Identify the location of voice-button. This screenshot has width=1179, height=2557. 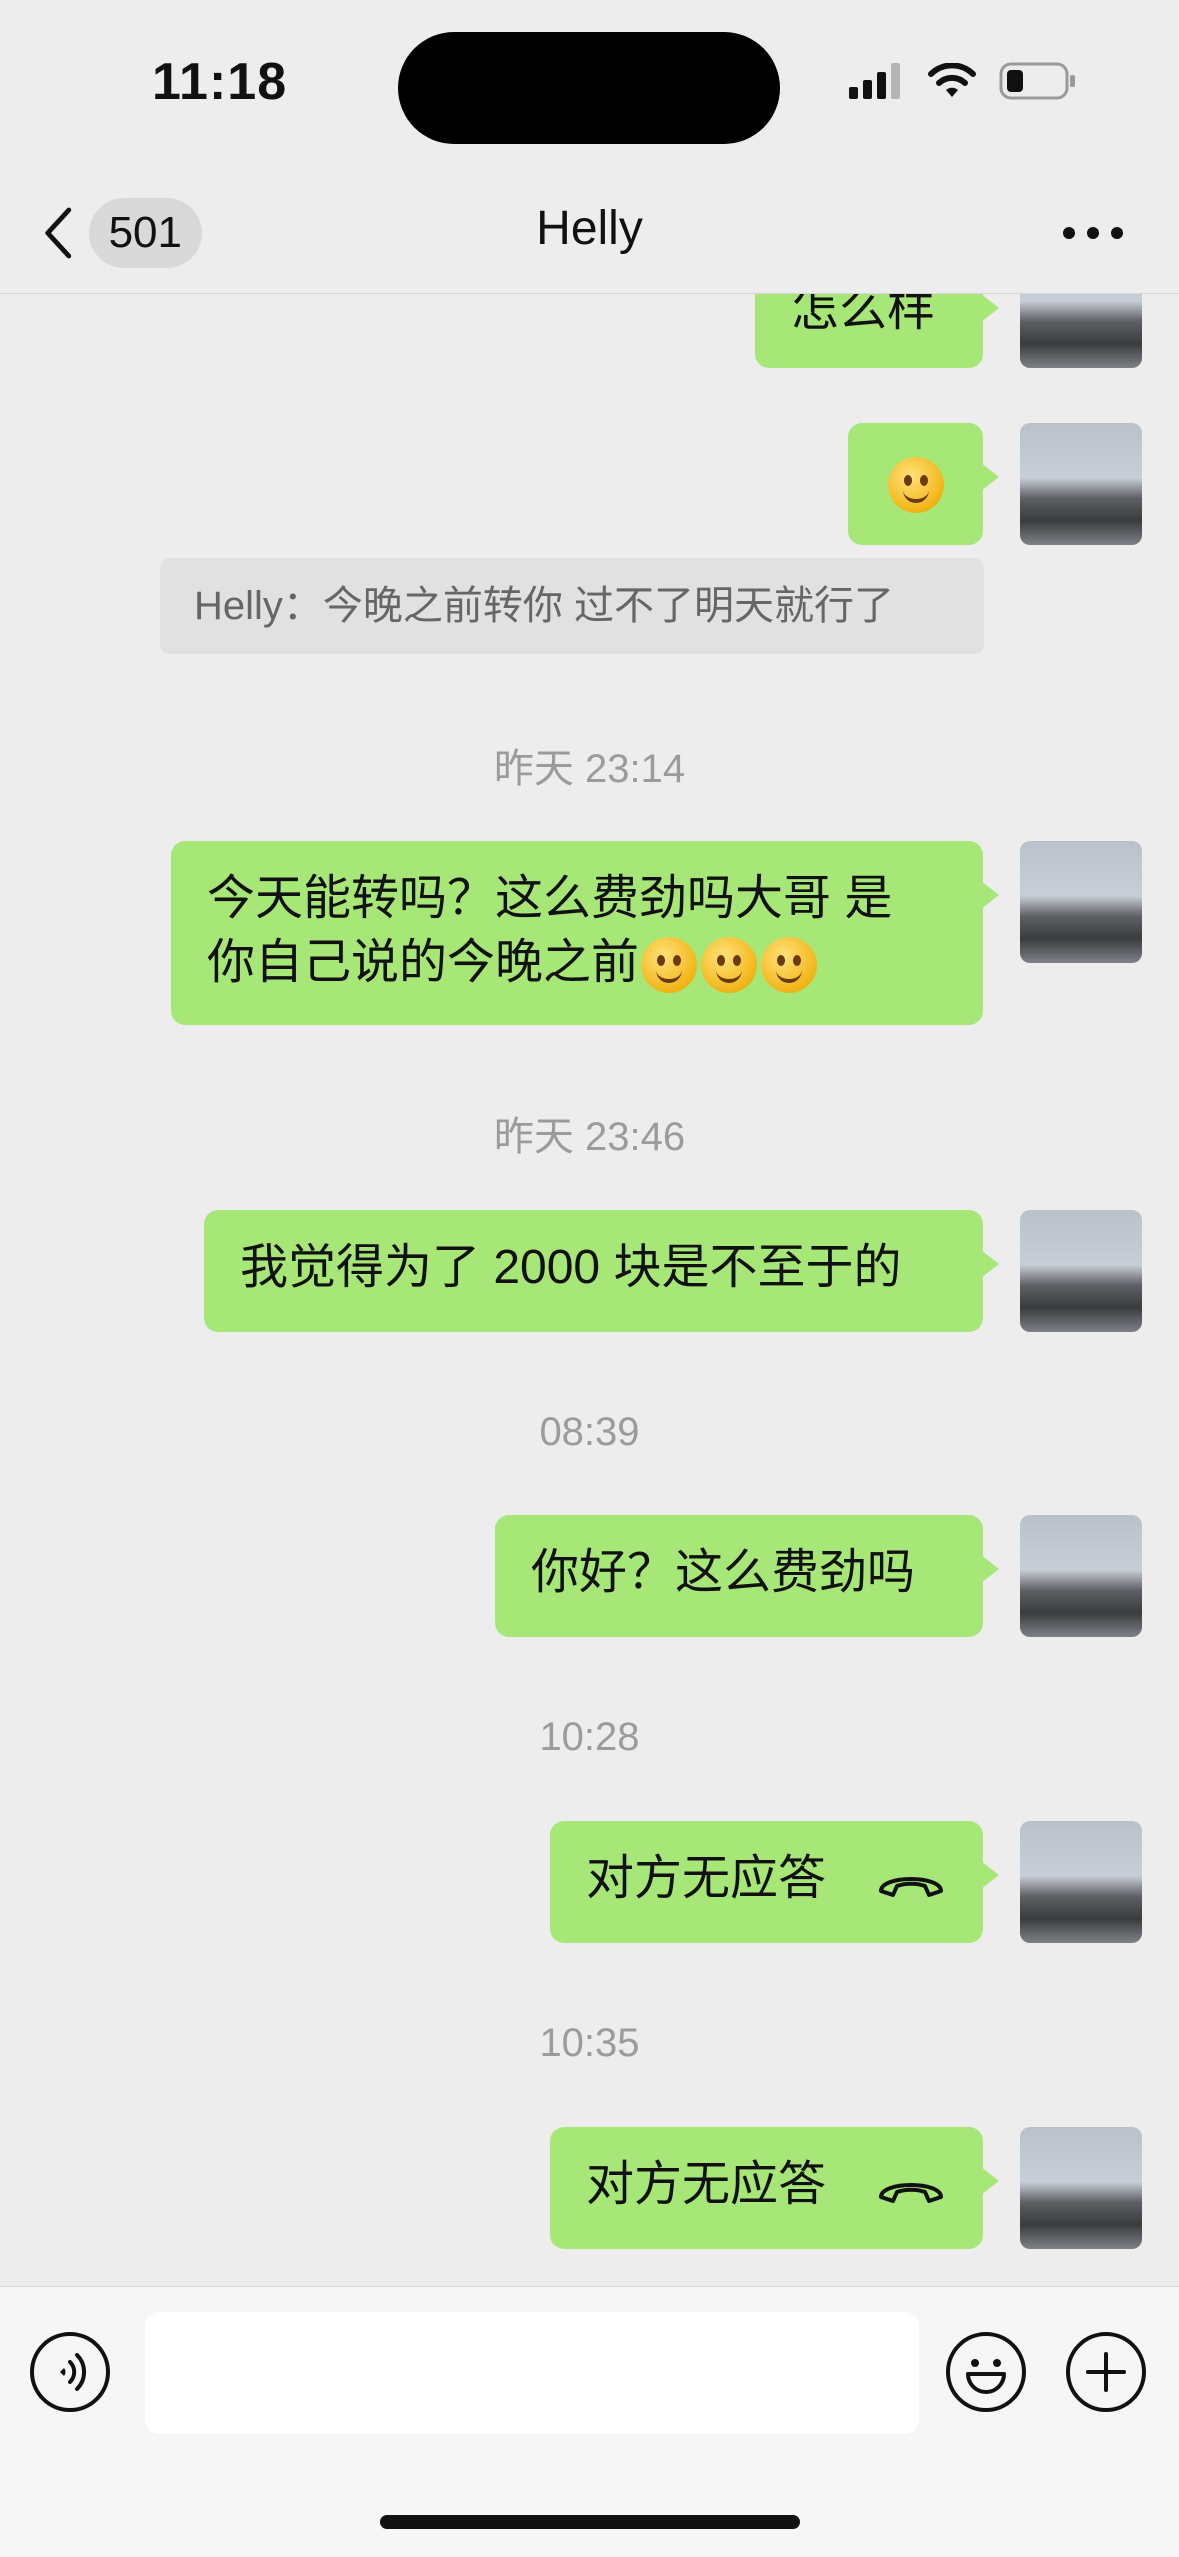
(70, 2372).